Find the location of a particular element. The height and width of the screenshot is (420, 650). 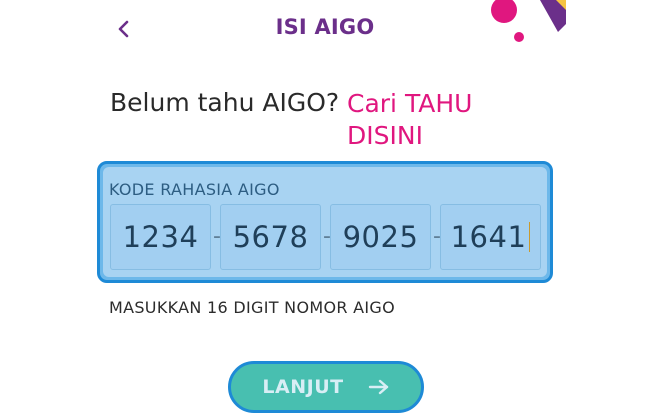

page-title: ISI AIGO is located at coordinates (325, 27).